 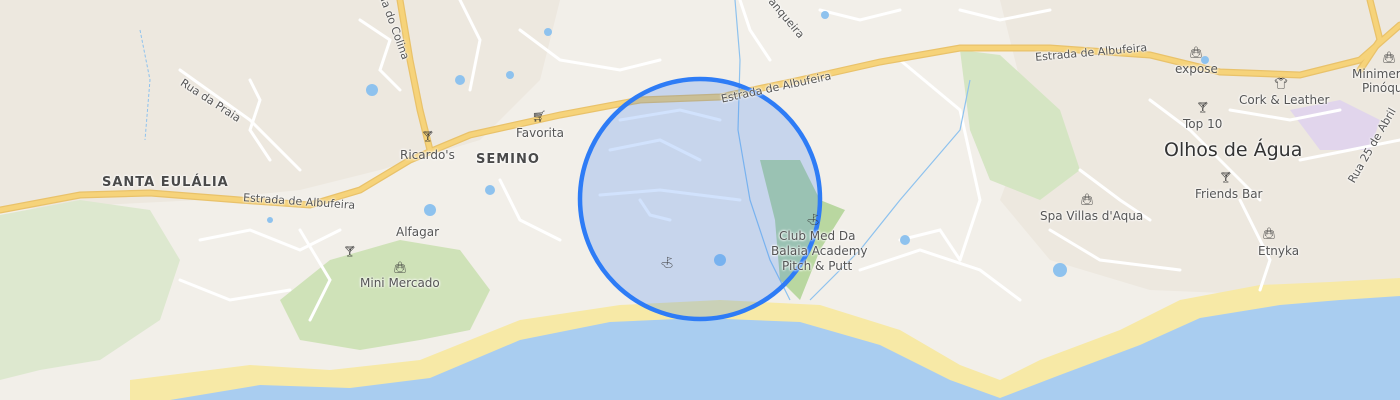 What do you see at coordinates (165, 182) in the screenshot?
I see `place-label-santa-eulalia: SANTA EULÁLIA` at bounding box center [165, 182].